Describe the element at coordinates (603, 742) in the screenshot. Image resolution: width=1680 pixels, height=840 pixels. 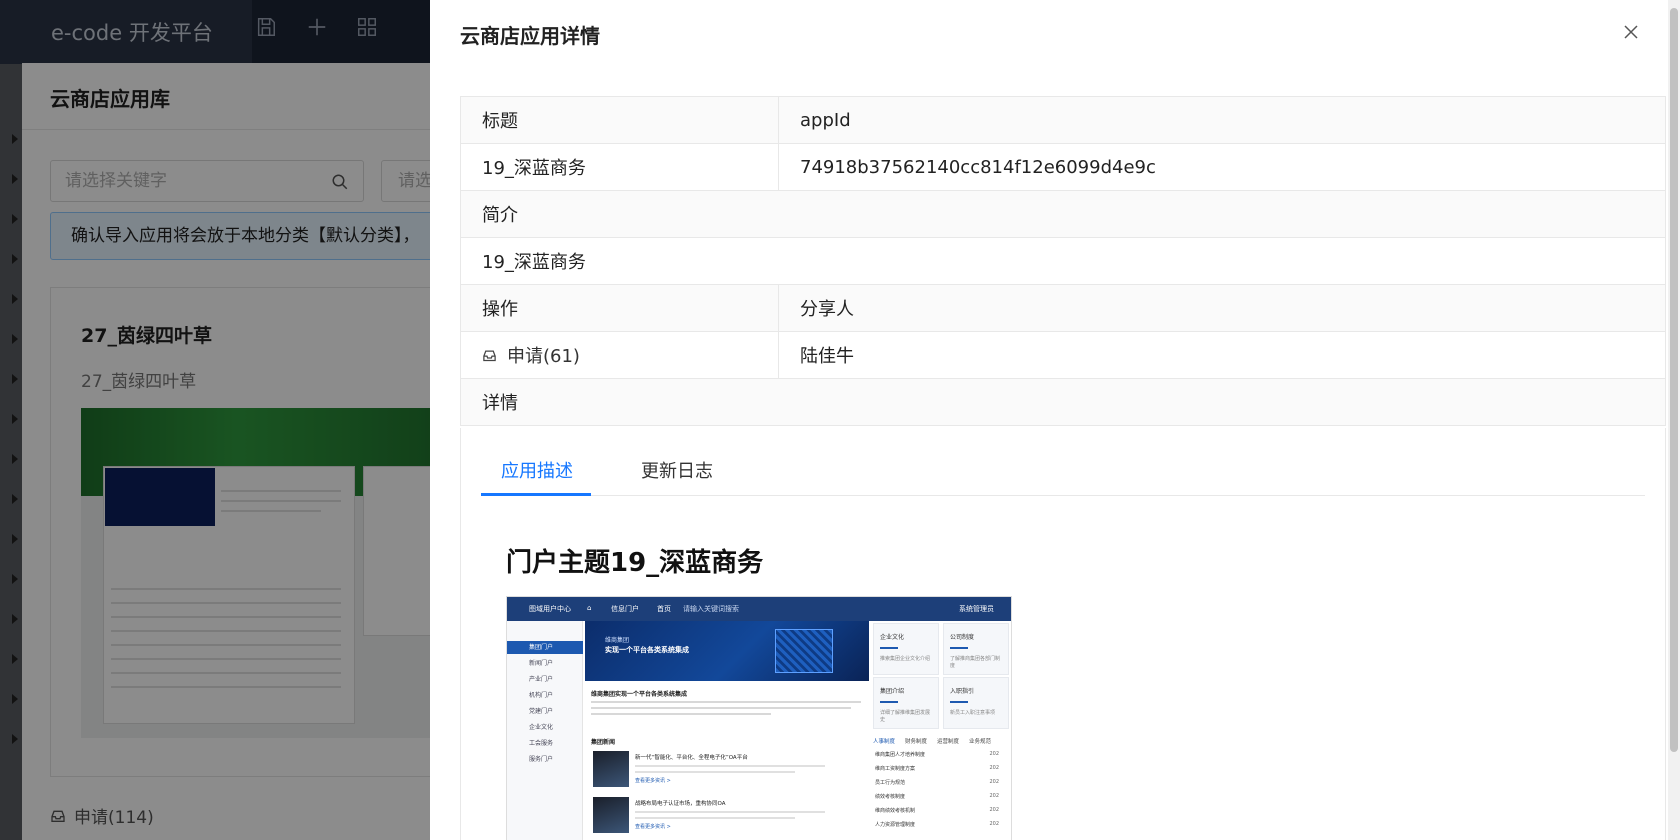
I see `preview-news-title: 集团新闻` at that location.